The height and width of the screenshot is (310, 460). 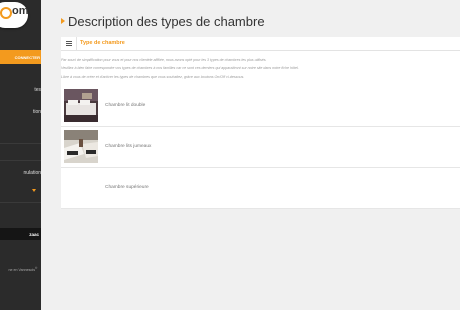 What do you see at coordinates (36, 268) in the screenshot?
I see `registered-mark: ®` at bounding box center [36, 268].